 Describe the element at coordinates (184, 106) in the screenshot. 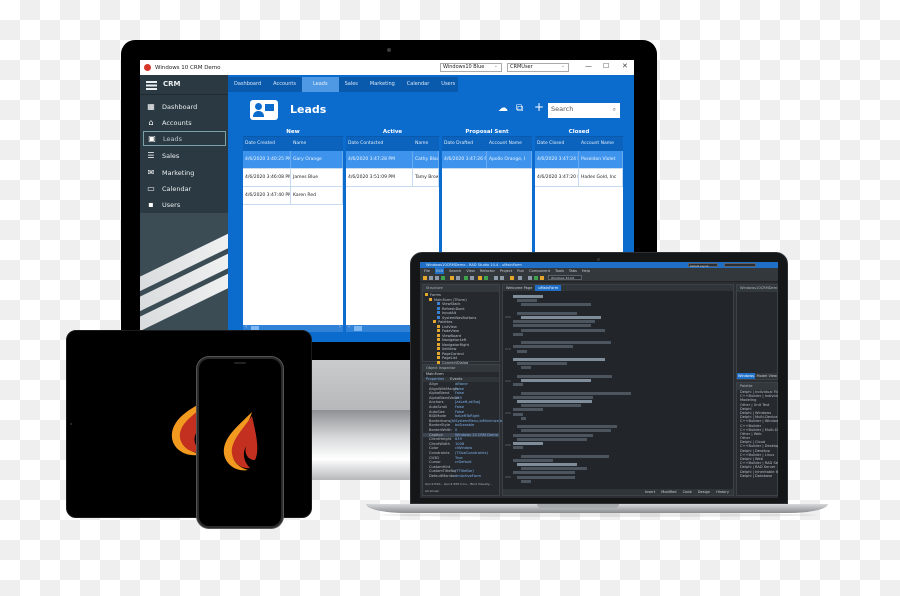

I see `sidebar-item-dashboard: ▦ Dashboard` at that location.